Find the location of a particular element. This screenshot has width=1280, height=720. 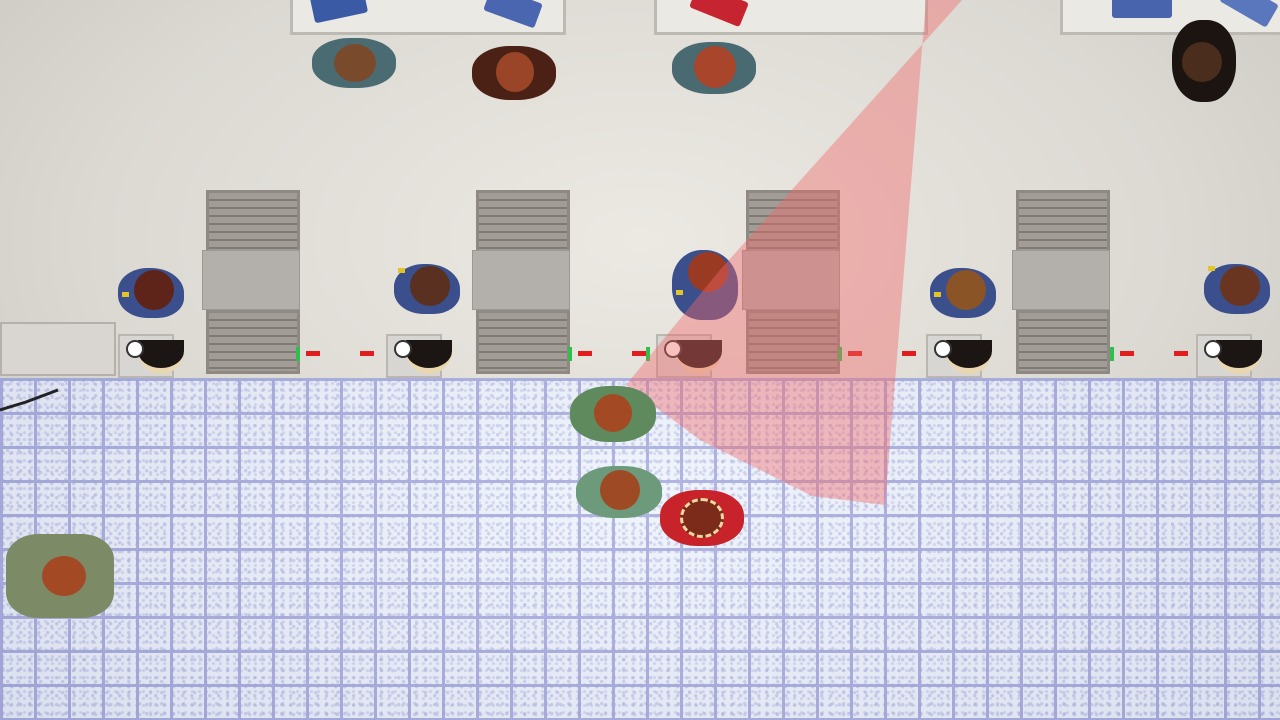

player-head is located at coordinates (702, 518).